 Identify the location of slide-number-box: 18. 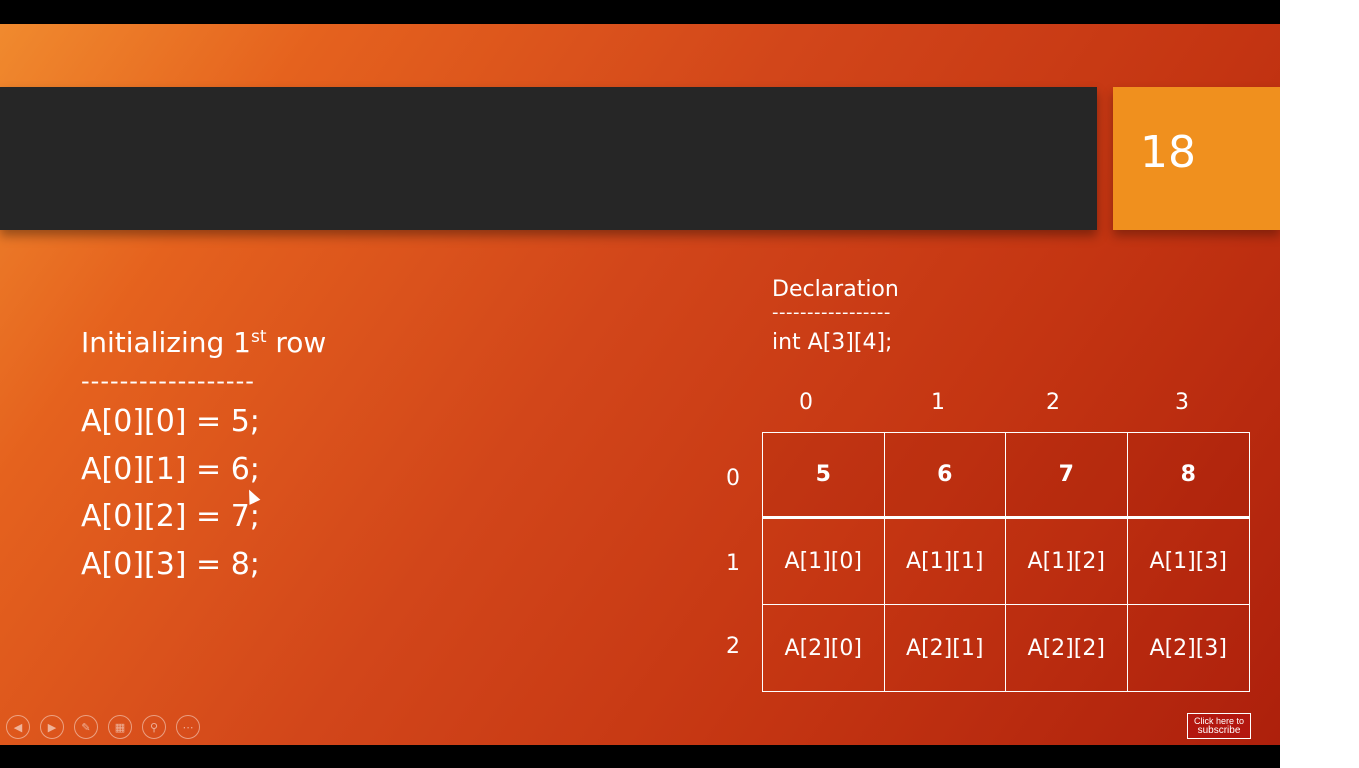
(1196, 158).